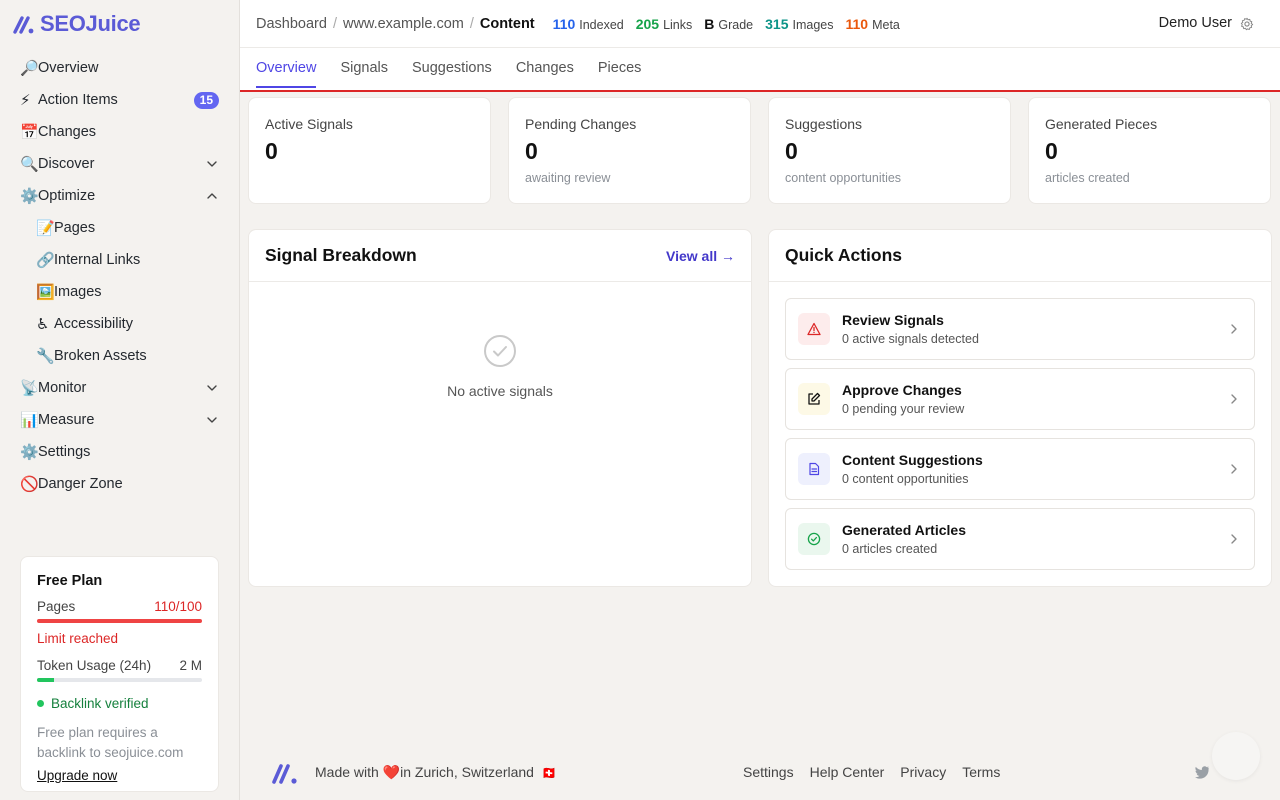  What do you see at coordinates (904, 539) in the screenshot?
I see `quick-action-texts: Generated Articles 0 articles created` at bounding box center [904, 539].